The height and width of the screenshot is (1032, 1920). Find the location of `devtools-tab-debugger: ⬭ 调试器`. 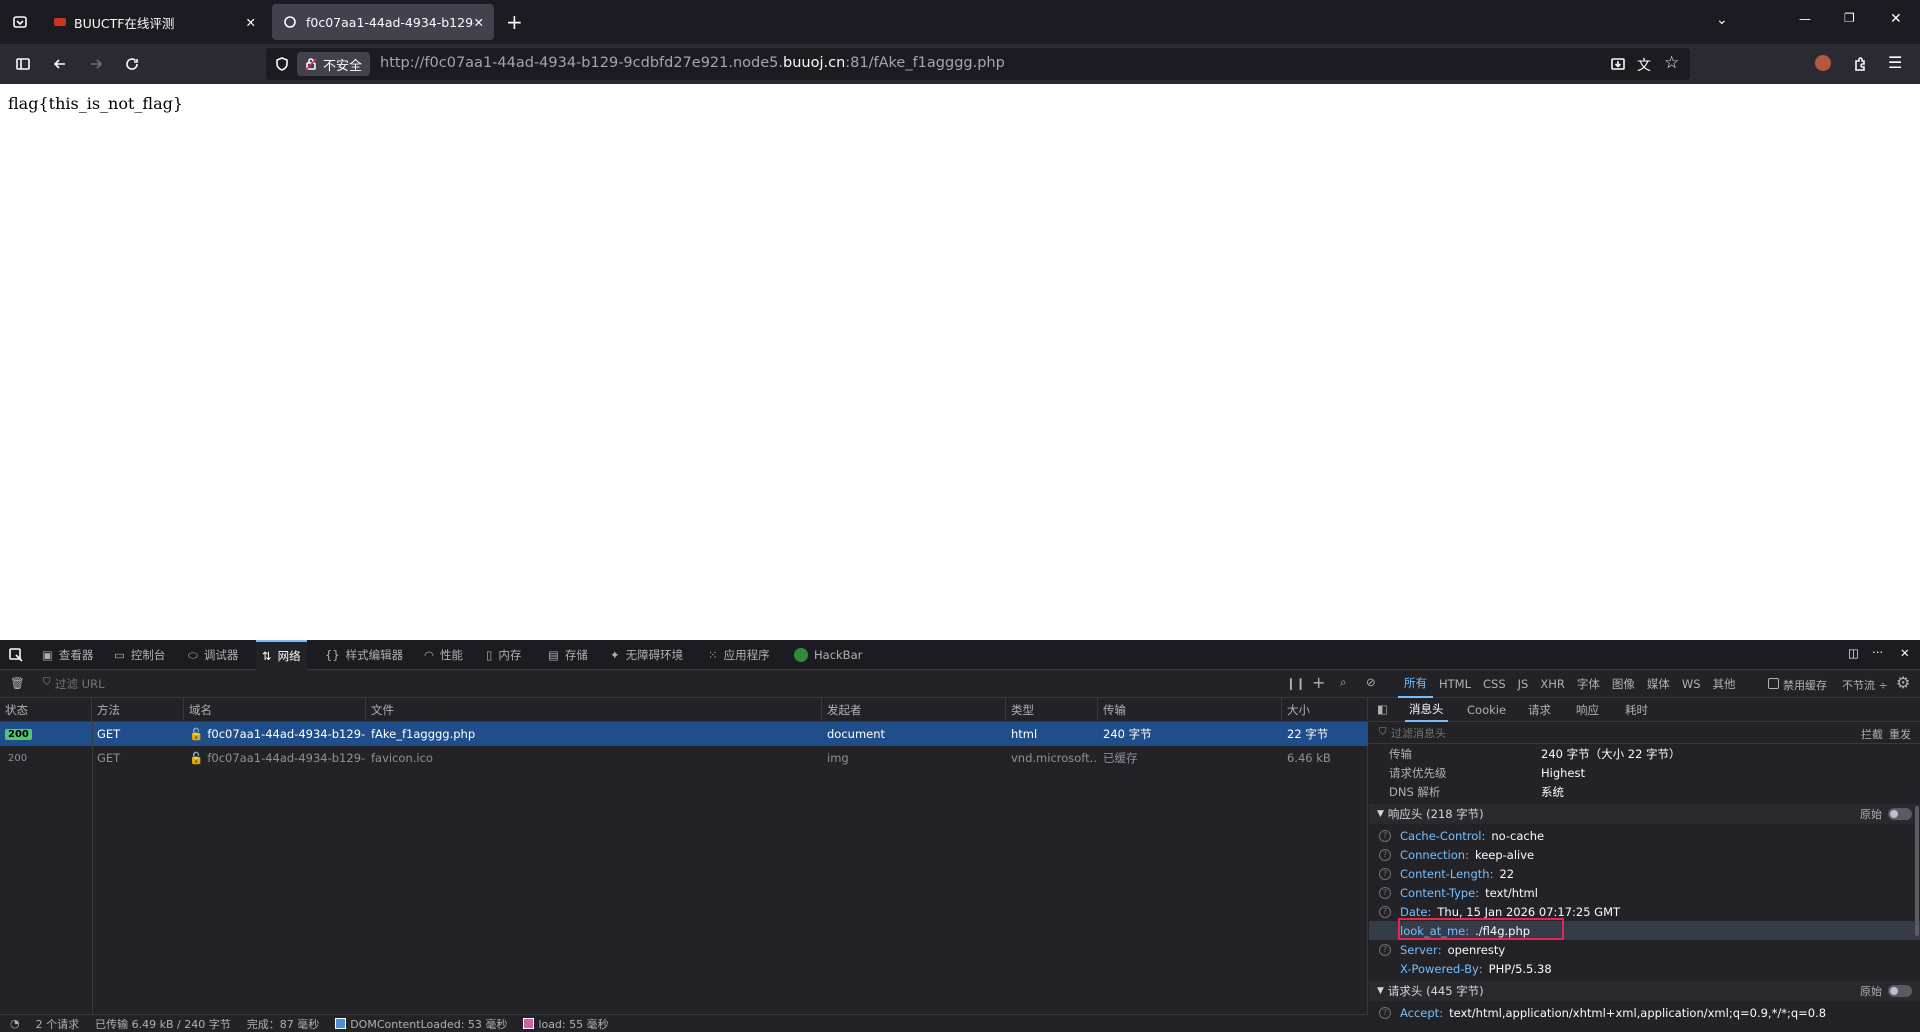

devtools-tab-debugger: ⬭ 调试器 is located at coordinates (213, 655).